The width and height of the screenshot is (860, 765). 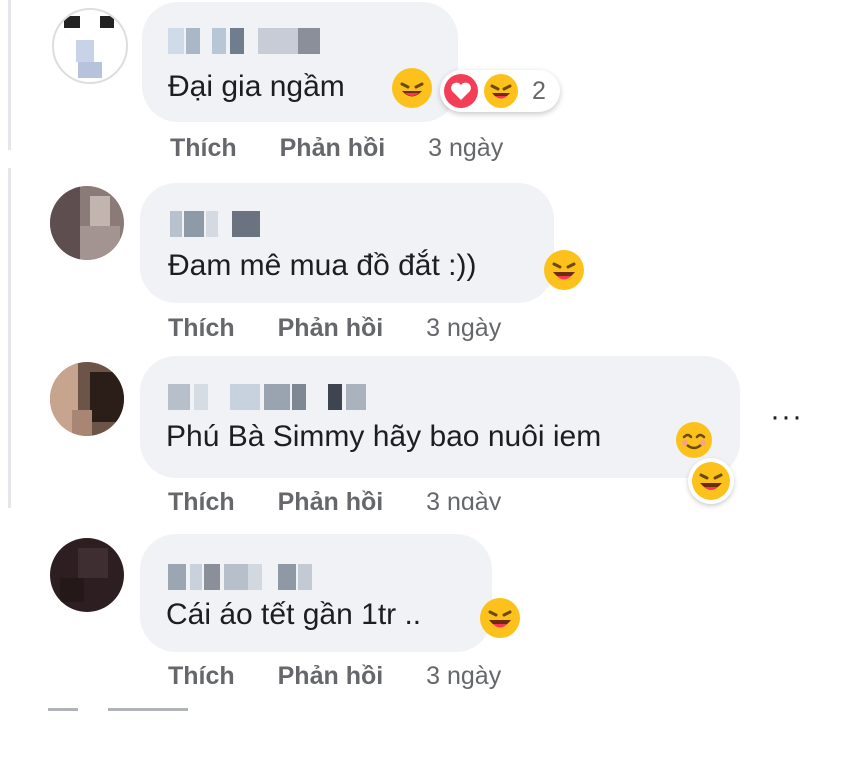 What do you see at coordinates (384, 436) in the screenshot?
I see `comment-text: Phú Bà Simmy hãy bao nuôi iem` at bounding box center [384, 436].